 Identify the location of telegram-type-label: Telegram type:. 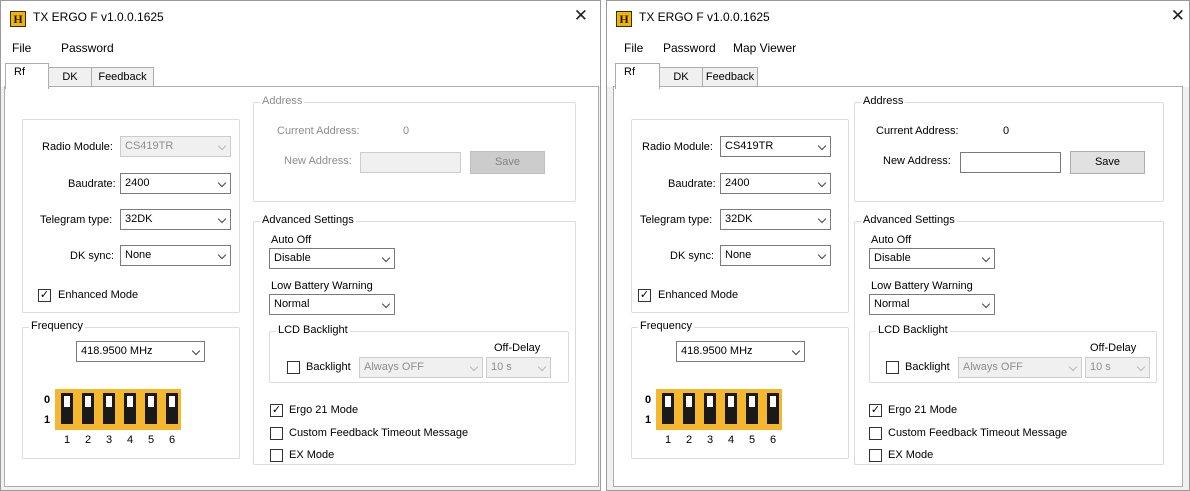
(76, 220).